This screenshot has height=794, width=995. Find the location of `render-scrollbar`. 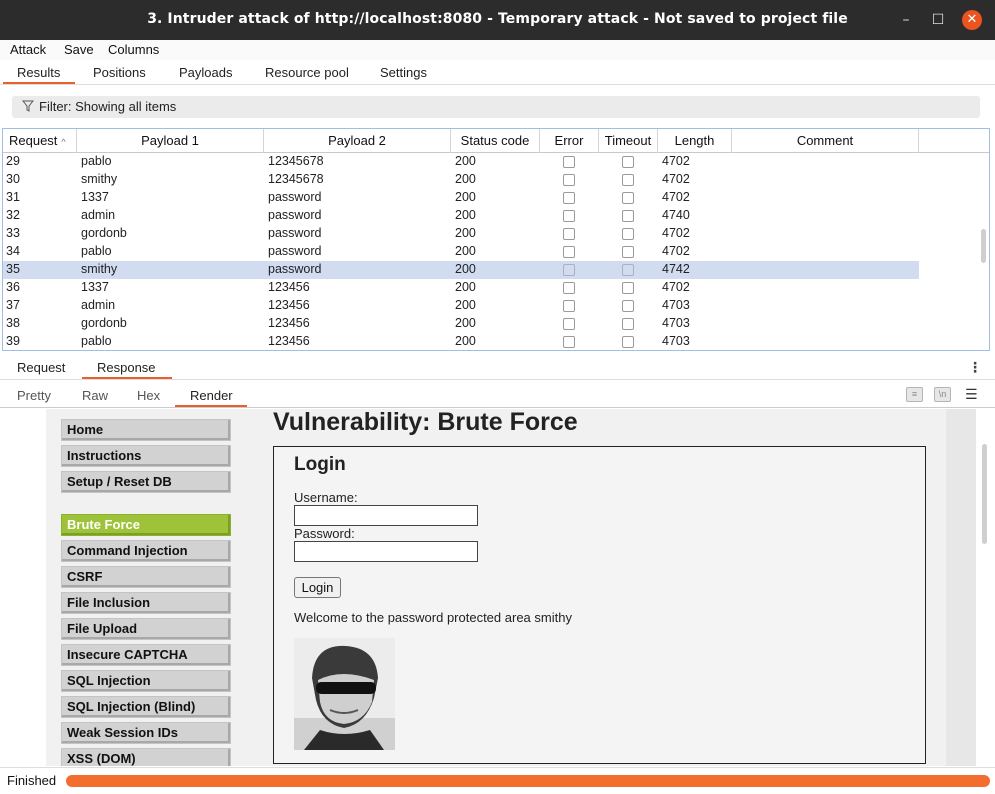

render-scrollbar is located at coordinates (984, 494).